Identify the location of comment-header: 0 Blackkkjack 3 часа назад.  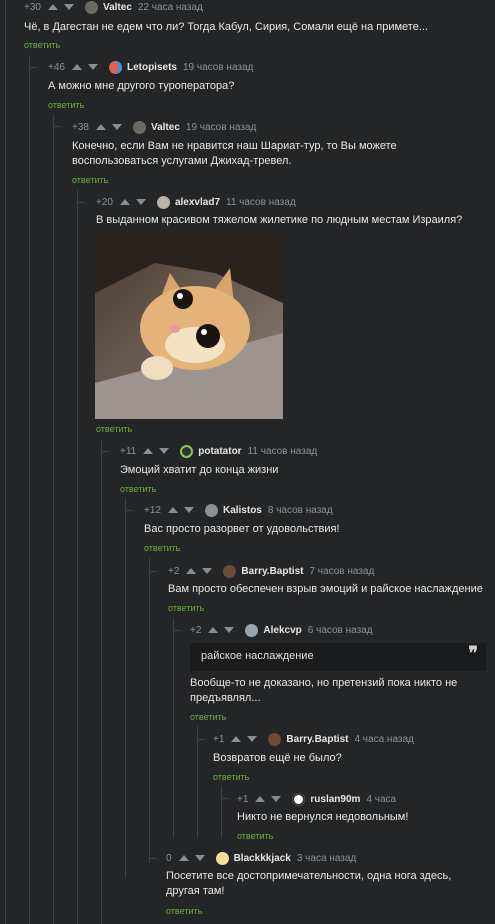
(261, 858).